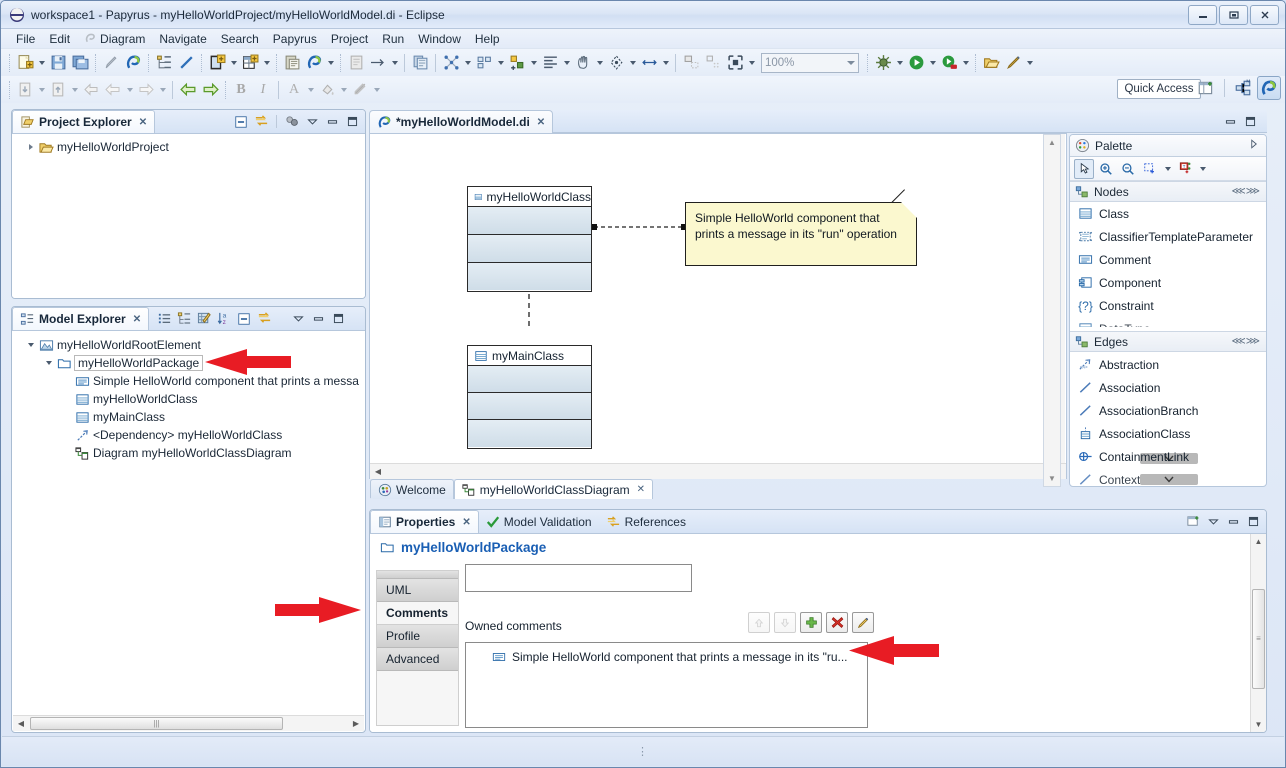  What do you see at coordinates (1168, 305) in the screenshot?
I see `palette-item-constraint: {?} Constraint` at bounding box center [1168, 305].